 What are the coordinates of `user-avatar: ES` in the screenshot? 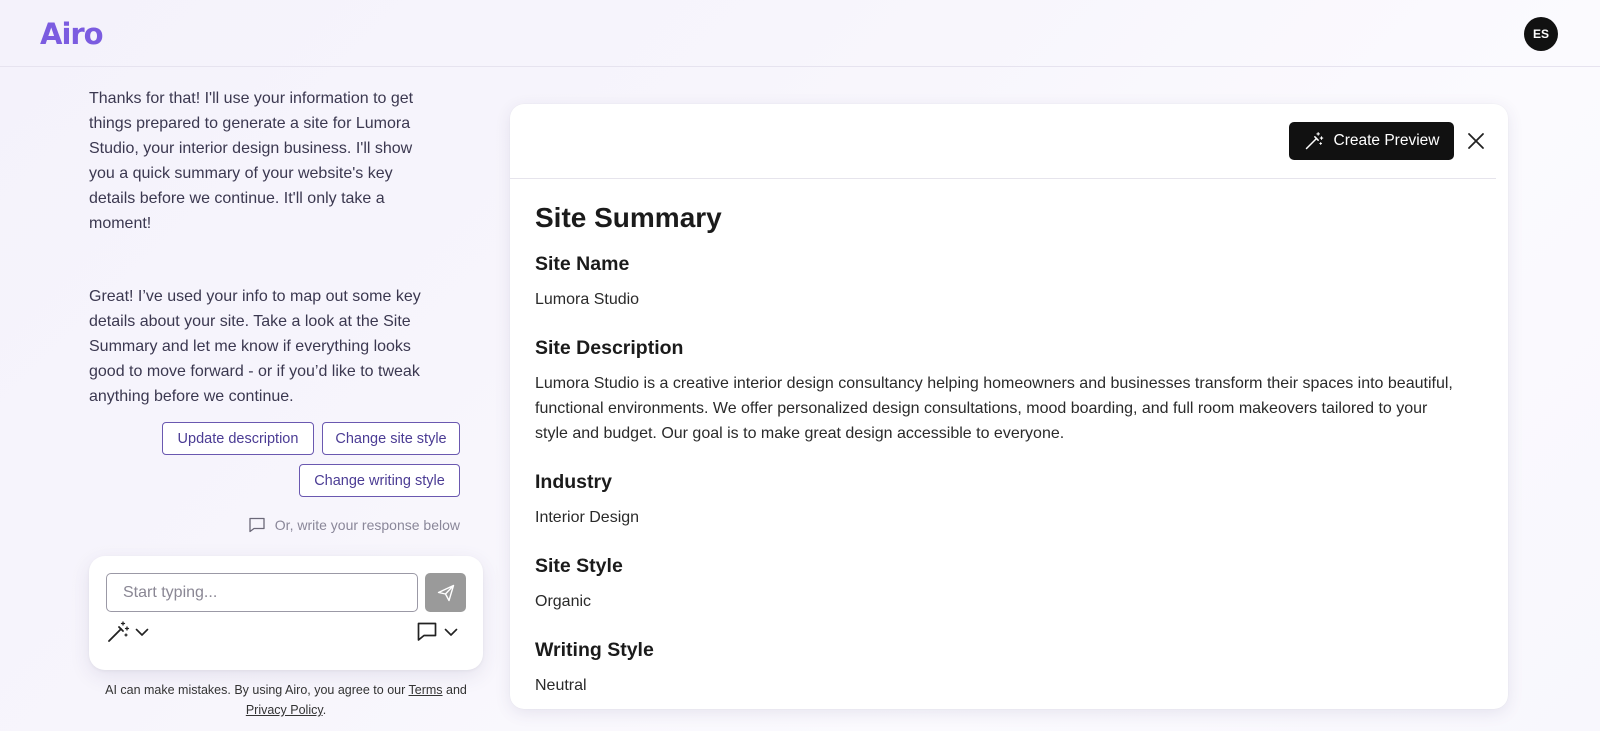 It's located at (1541, 34).